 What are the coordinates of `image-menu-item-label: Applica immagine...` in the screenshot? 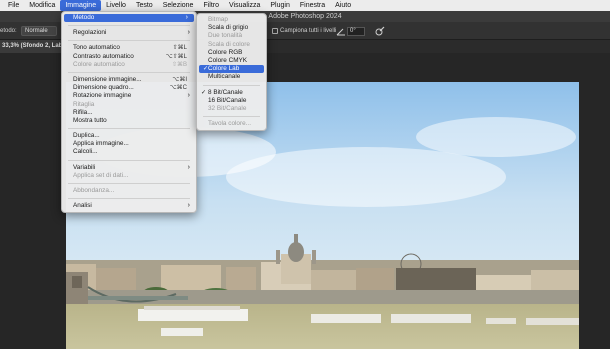 It's located at (101, 144).